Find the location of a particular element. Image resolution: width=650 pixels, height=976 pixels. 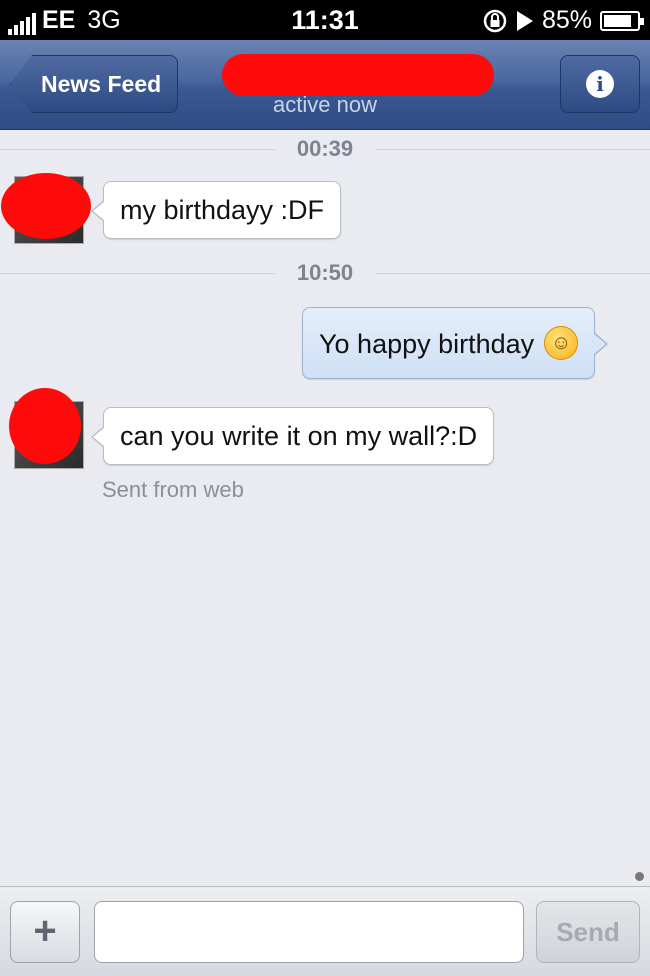

message-bubble-outgoing: Yo happy birthday ☺ is located at coordinates (455, 343).